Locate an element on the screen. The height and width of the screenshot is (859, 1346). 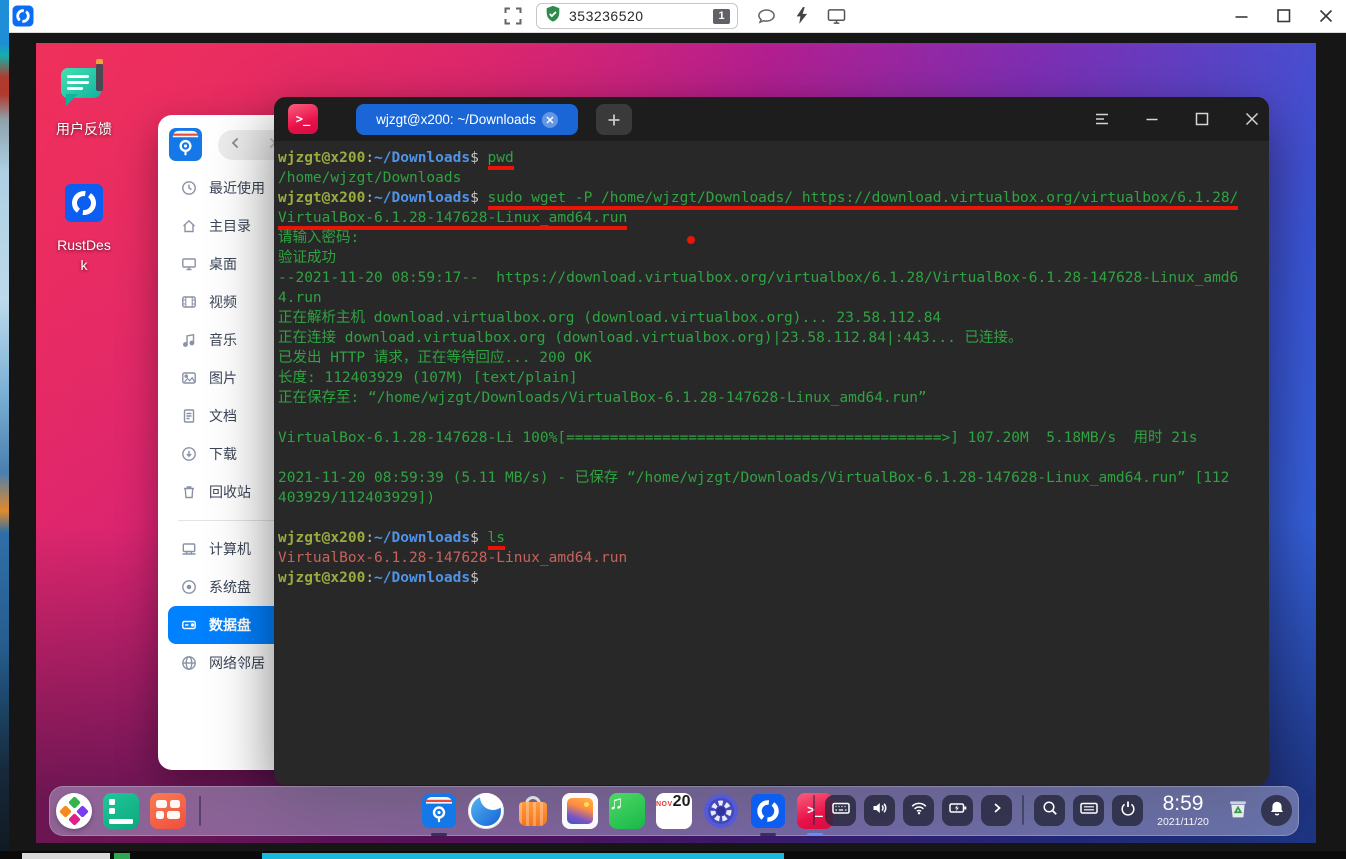
music-icon is located at coordinates (189, 340).